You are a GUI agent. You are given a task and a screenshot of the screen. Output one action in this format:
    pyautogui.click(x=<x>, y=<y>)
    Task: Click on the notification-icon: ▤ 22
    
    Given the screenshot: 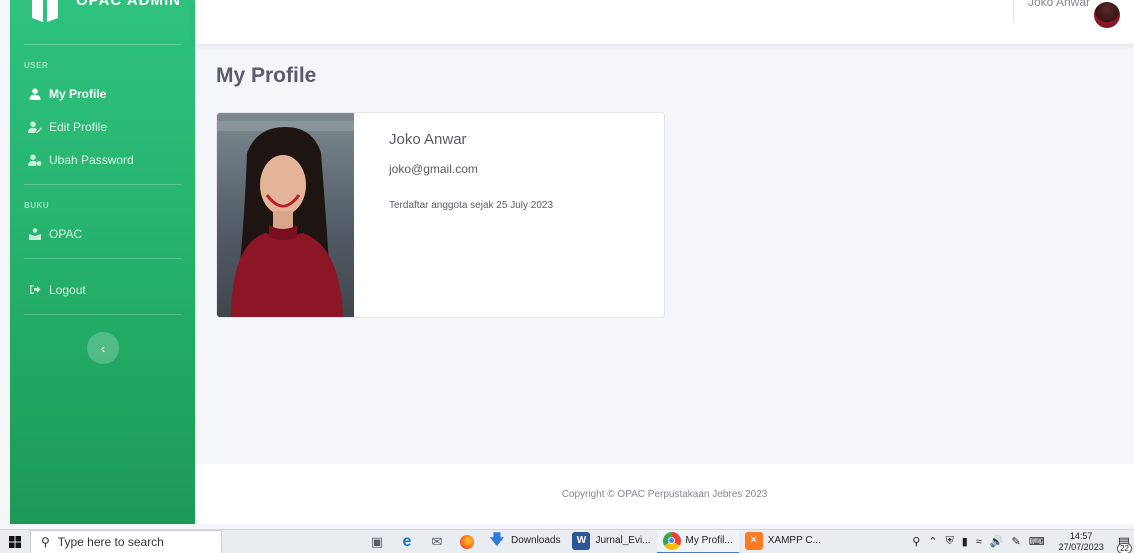 What is the action you would take?
    pyautogui.click(x=1124, y=543)
    